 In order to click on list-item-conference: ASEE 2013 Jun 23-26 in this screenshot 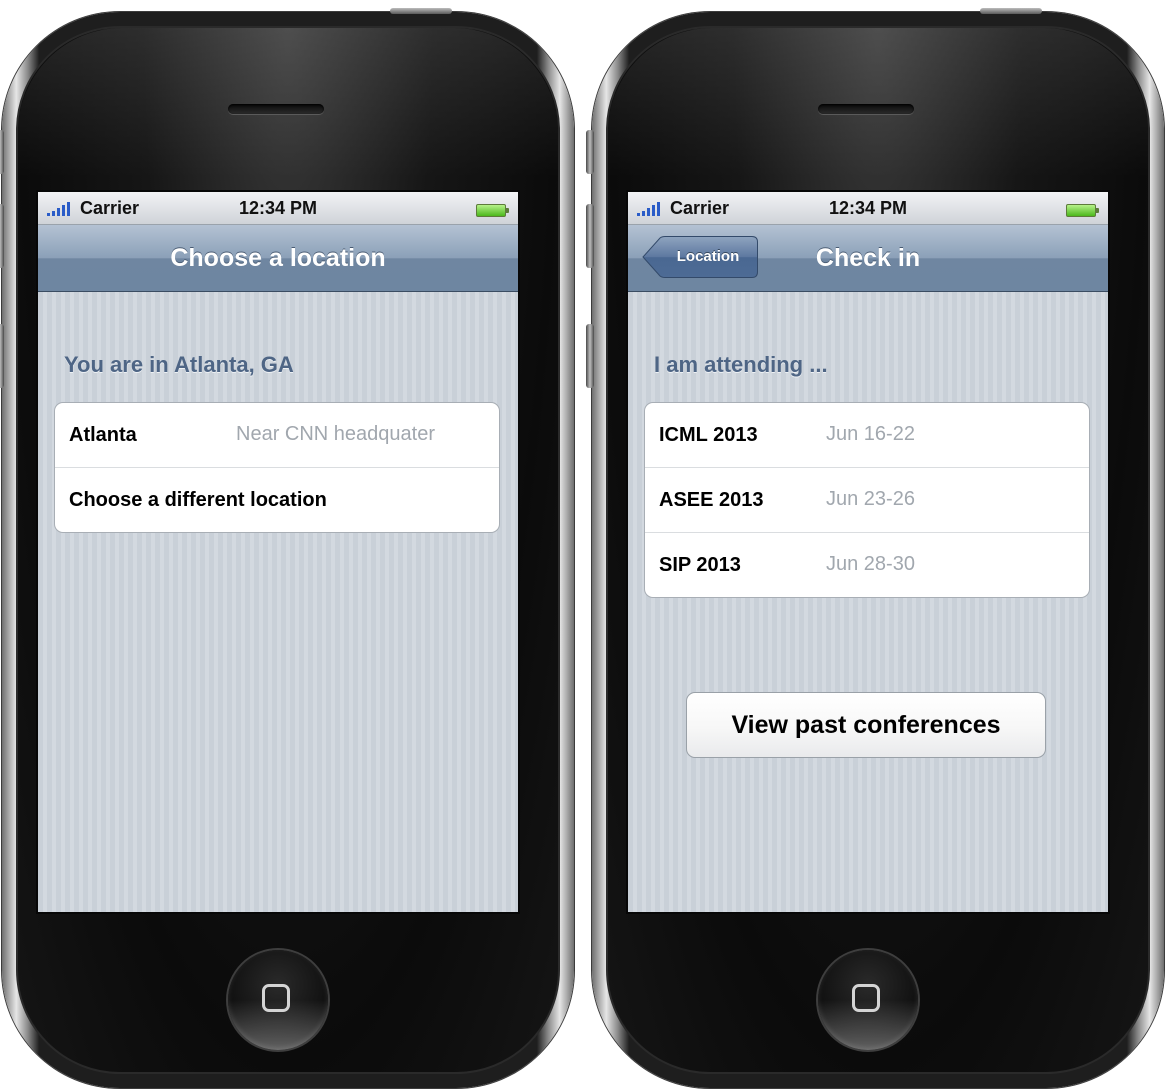, I will do `click(867, 500)`.